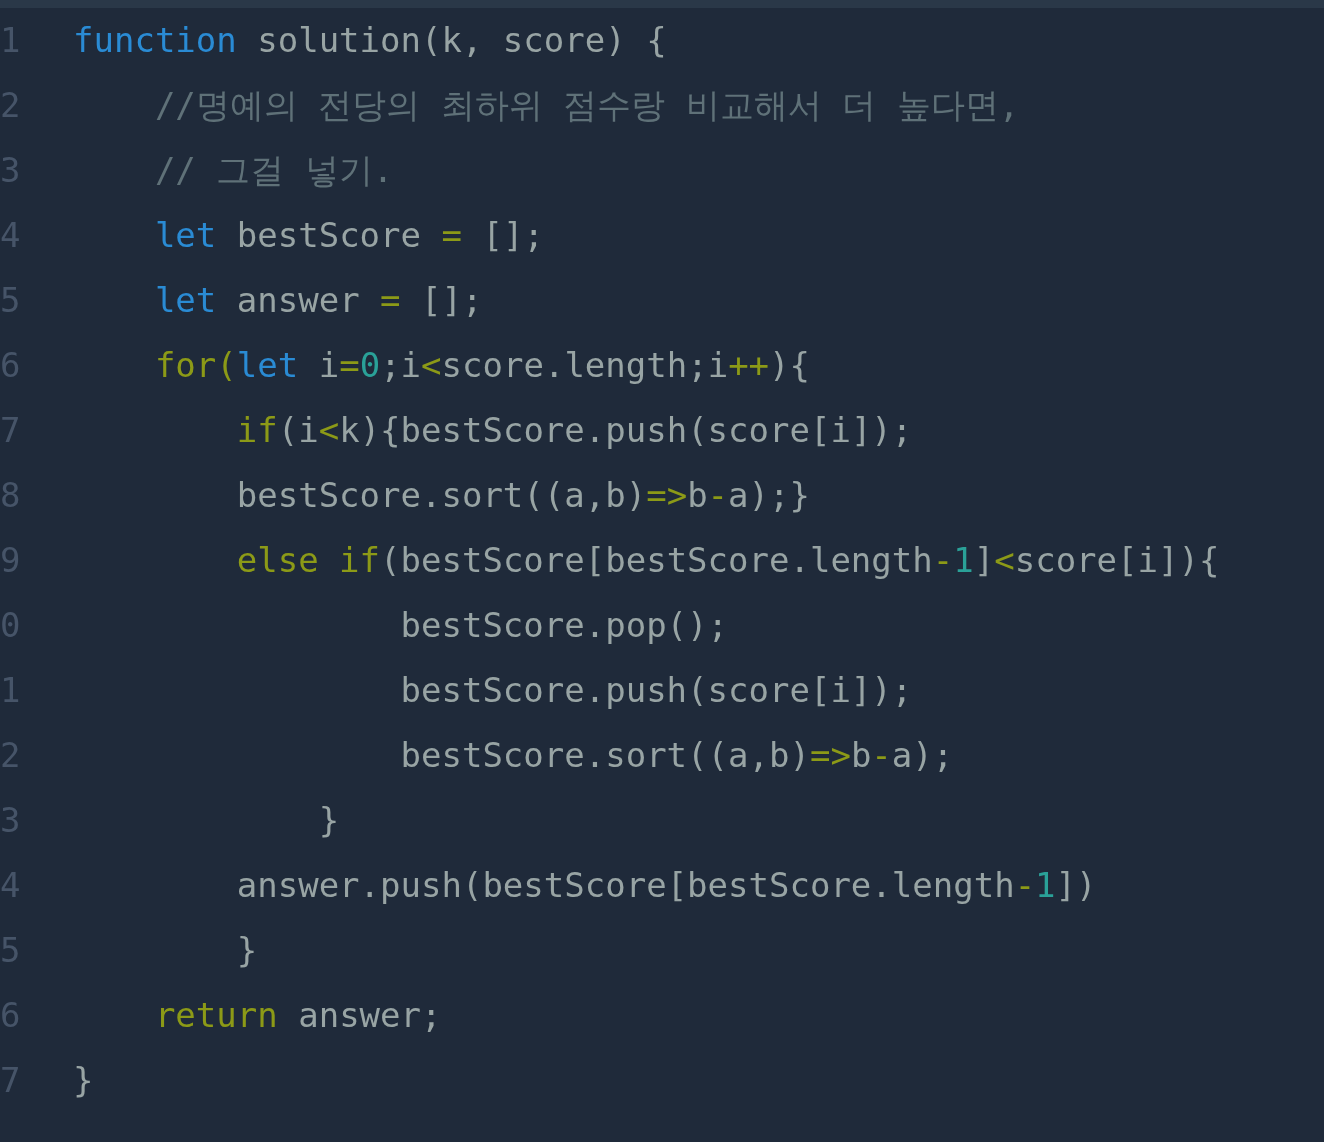 The width and height of the screenshot is (1324, 1142). What do you see at coordinates (349, 235) in the screenshot?
I see `code-line: let bestScore = [];` at bounding box center [349, 235].